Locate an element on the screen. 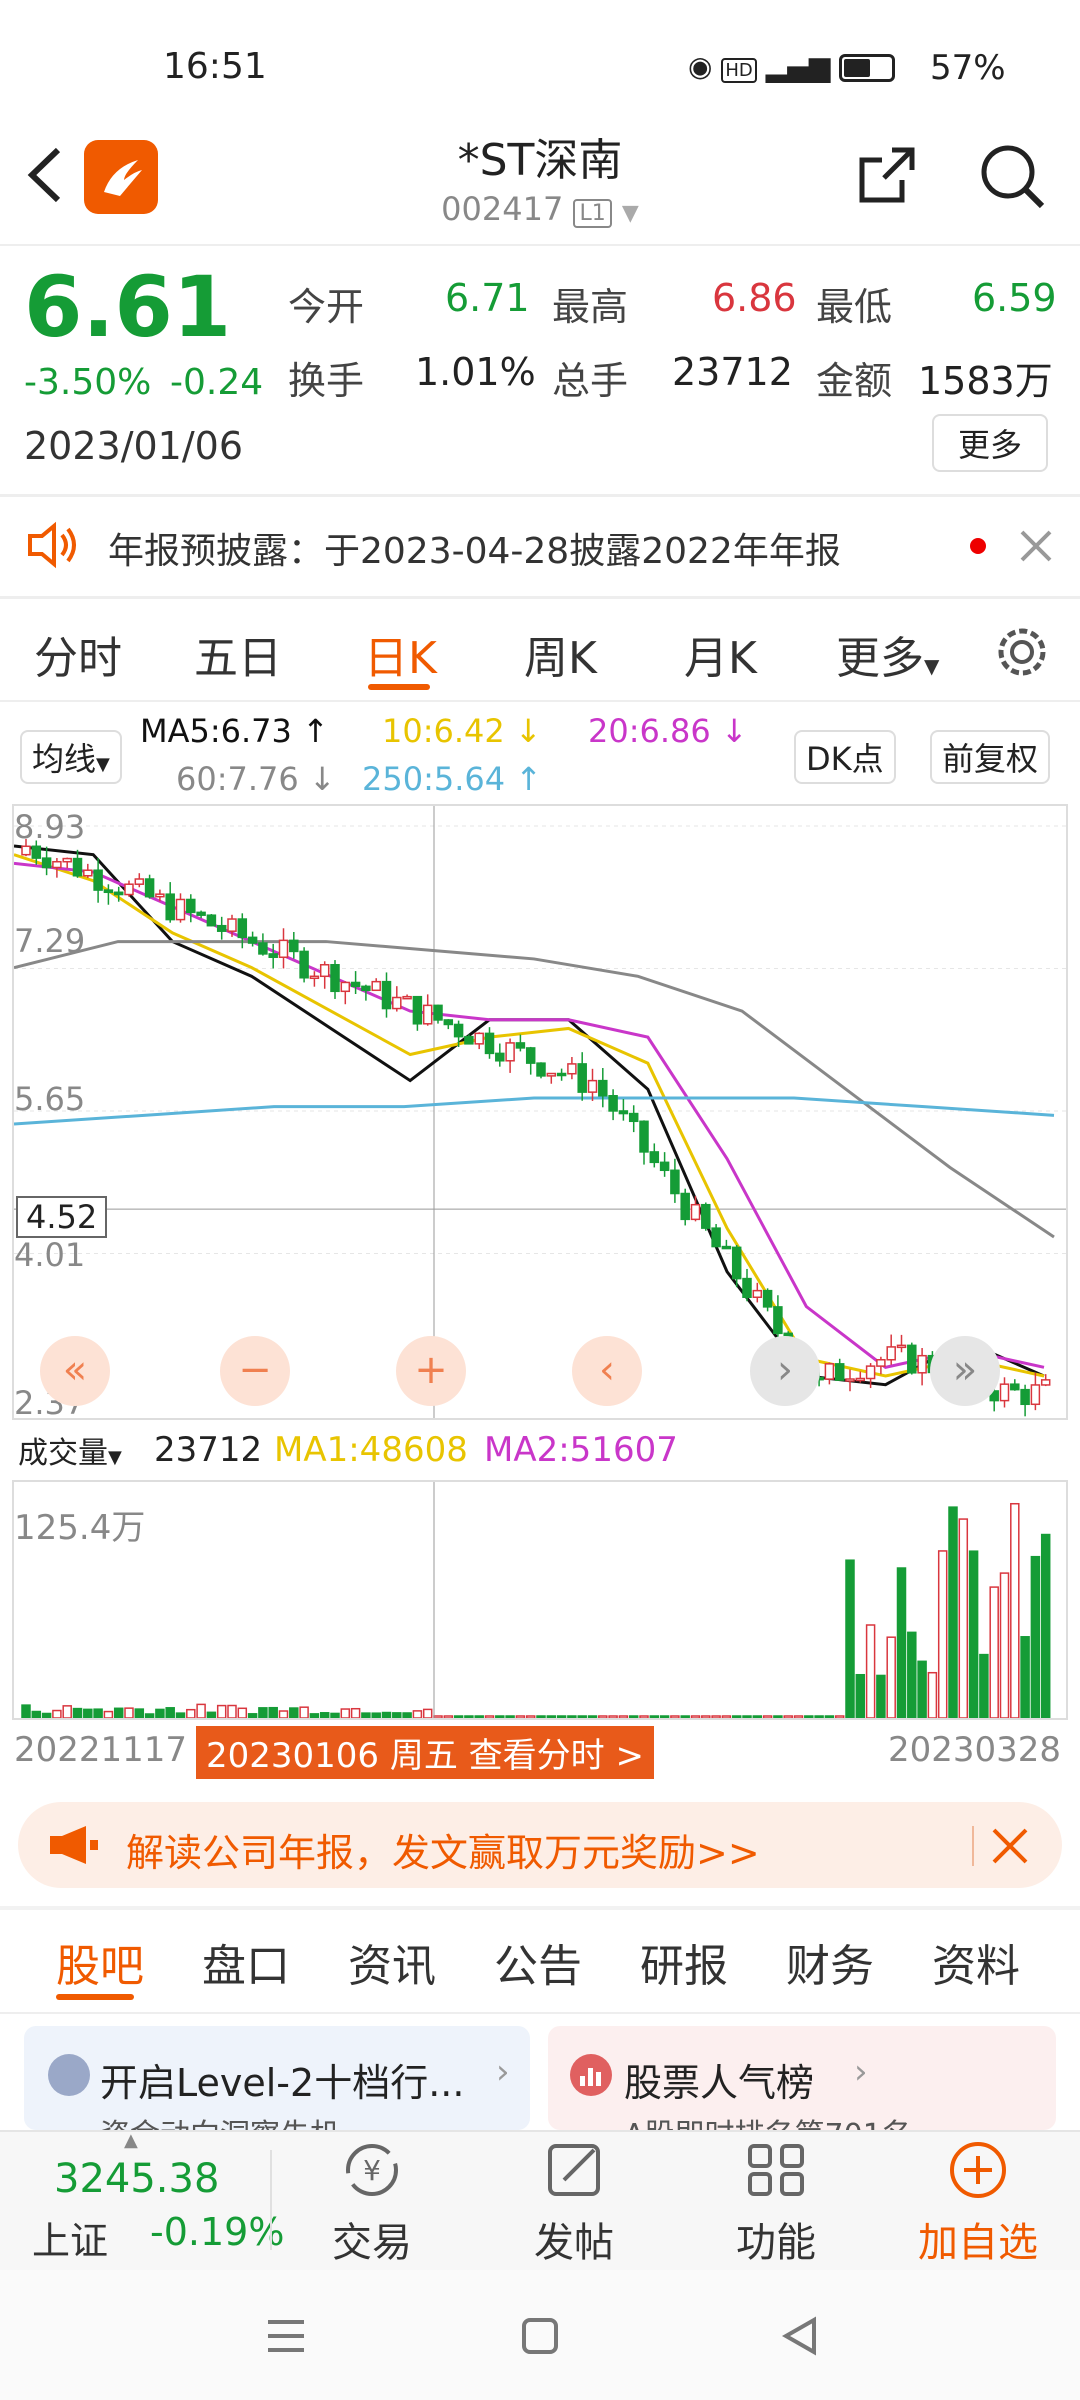 This screenshot has height=2400, width=1080. stock-code: 002417 is located at coordinates (502, 209).